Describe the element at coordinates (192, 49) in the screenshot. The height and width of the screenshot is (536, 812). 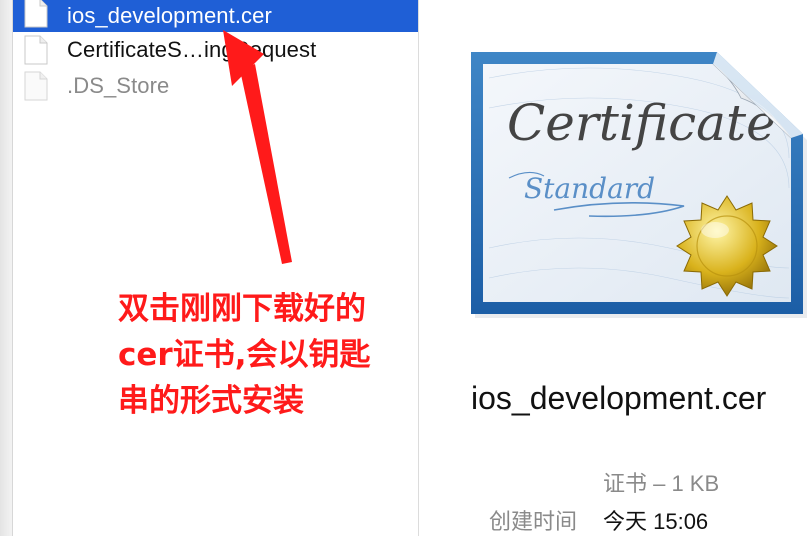
I see `file-name: CertificateS…ingRequest` at that location.